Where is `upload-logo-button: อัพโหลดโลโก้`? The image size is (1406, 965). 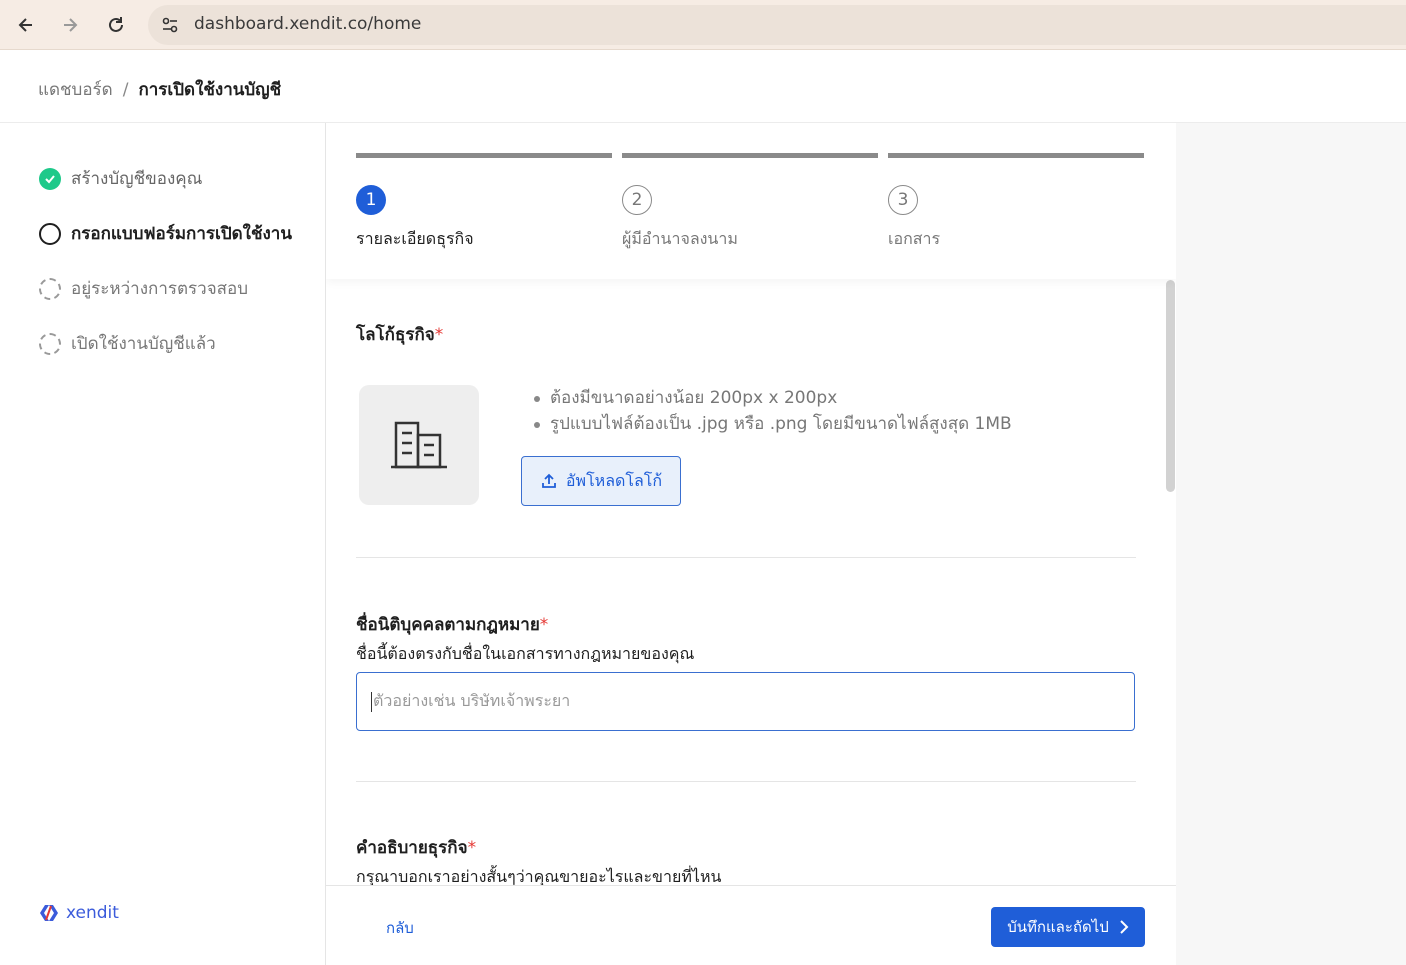
upload-logo-button: อัพโหลดโลโก้ is located at coordinates (601, 481).